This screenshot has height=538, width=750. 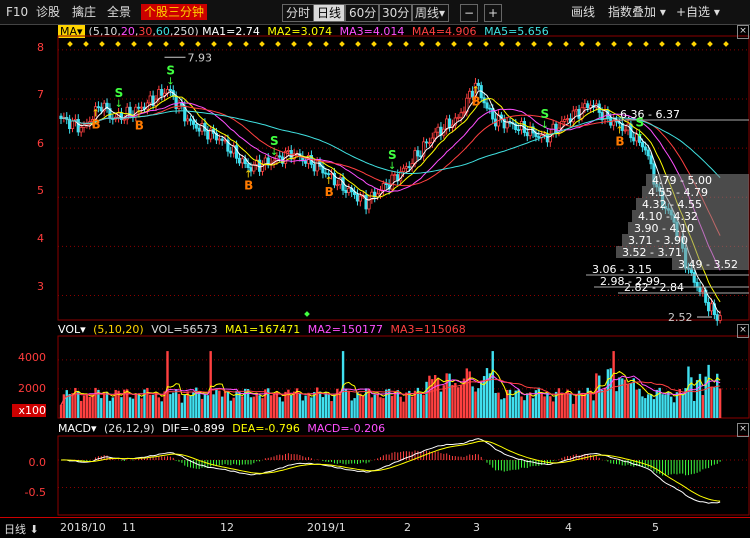 What do you see at coordinates (650, 114) in the screenshot?
I see `gap-label: 6.36 - 6.37` at bounding box center [650, 114].